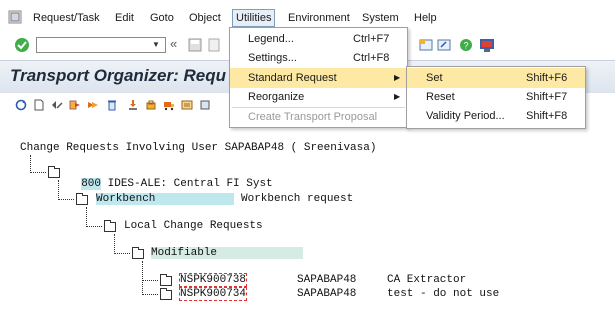 The width and height of the screenshot is (615, 327). Describe the element at coordinates (487, 45) in the screenshot. I see `customize-layout-icon` at that location.